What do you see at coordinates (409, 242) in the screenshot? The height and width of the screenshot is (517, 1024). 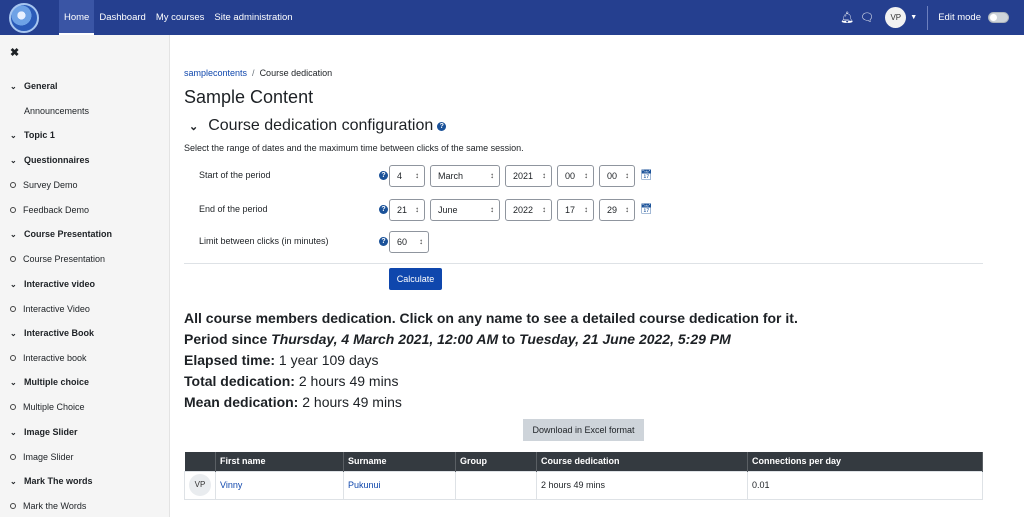 I see `limit-select: 60` at bounding box center [409, 242].